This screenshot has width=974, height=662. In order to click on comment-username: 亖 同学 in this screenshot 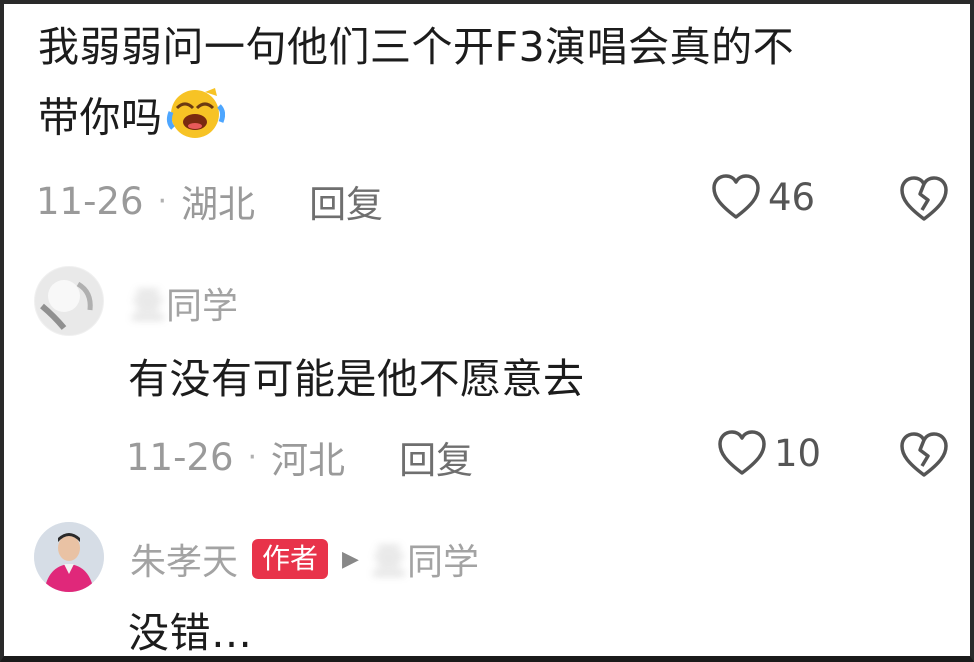, I will do `click(184, 303)`.